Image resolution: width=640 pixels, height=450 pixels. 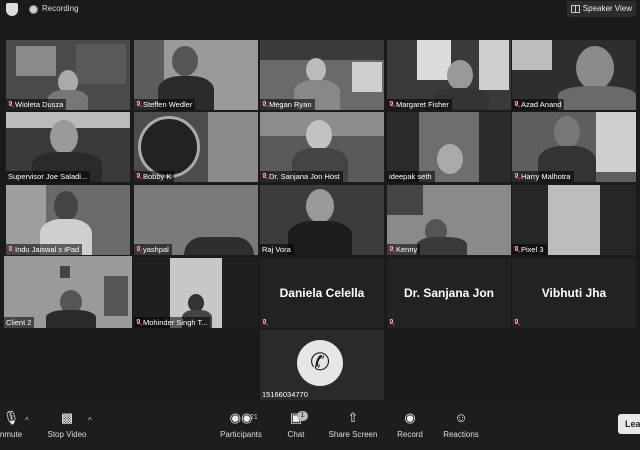 I want to click on participant-tile: Bobby K, so click(x=196, y=147).